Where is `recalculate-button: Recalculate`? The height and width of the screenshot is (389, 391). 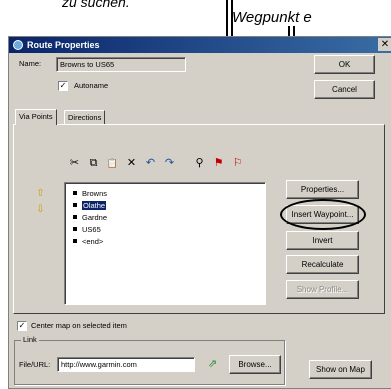
recalculate-button: Recalculate is located at coordinates (322, 264).